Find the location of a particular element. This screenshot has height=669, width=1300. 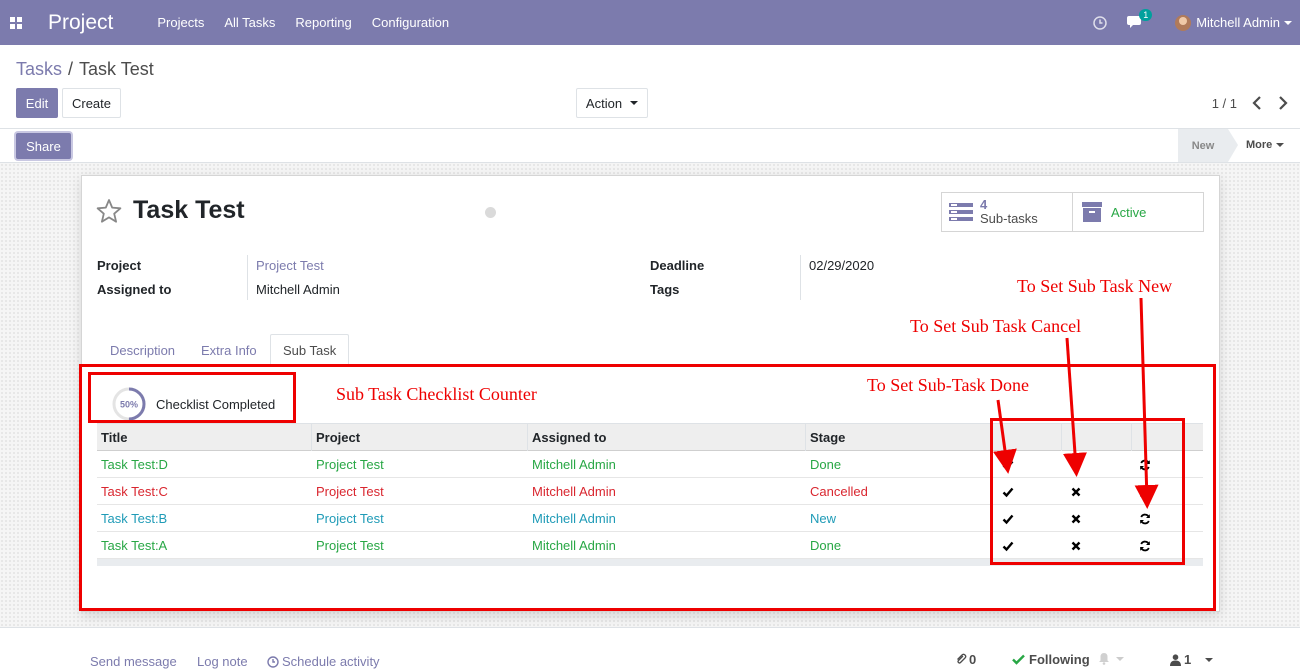

annotation-counter: Sub Task Checklist Counter is located at coordinates (436, 394).